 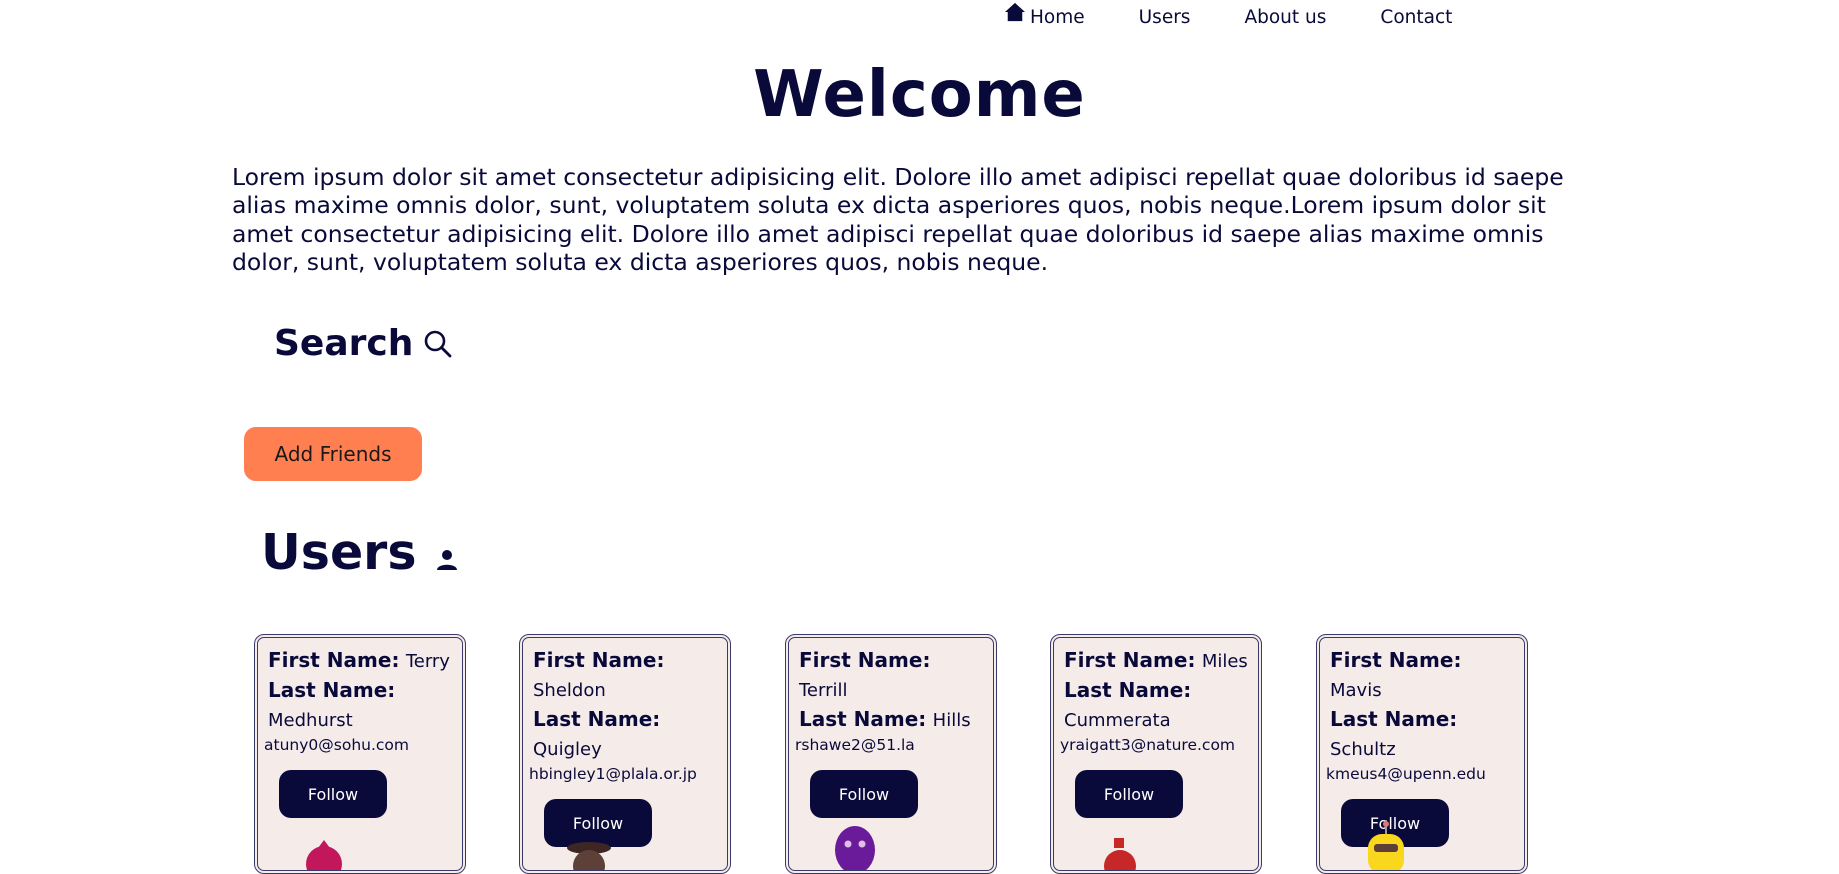 What do you see at coordinates (336, 745) in the screenshot?
I see `email-text: atuny0@sohu.com` at bounding box center [336, 745].